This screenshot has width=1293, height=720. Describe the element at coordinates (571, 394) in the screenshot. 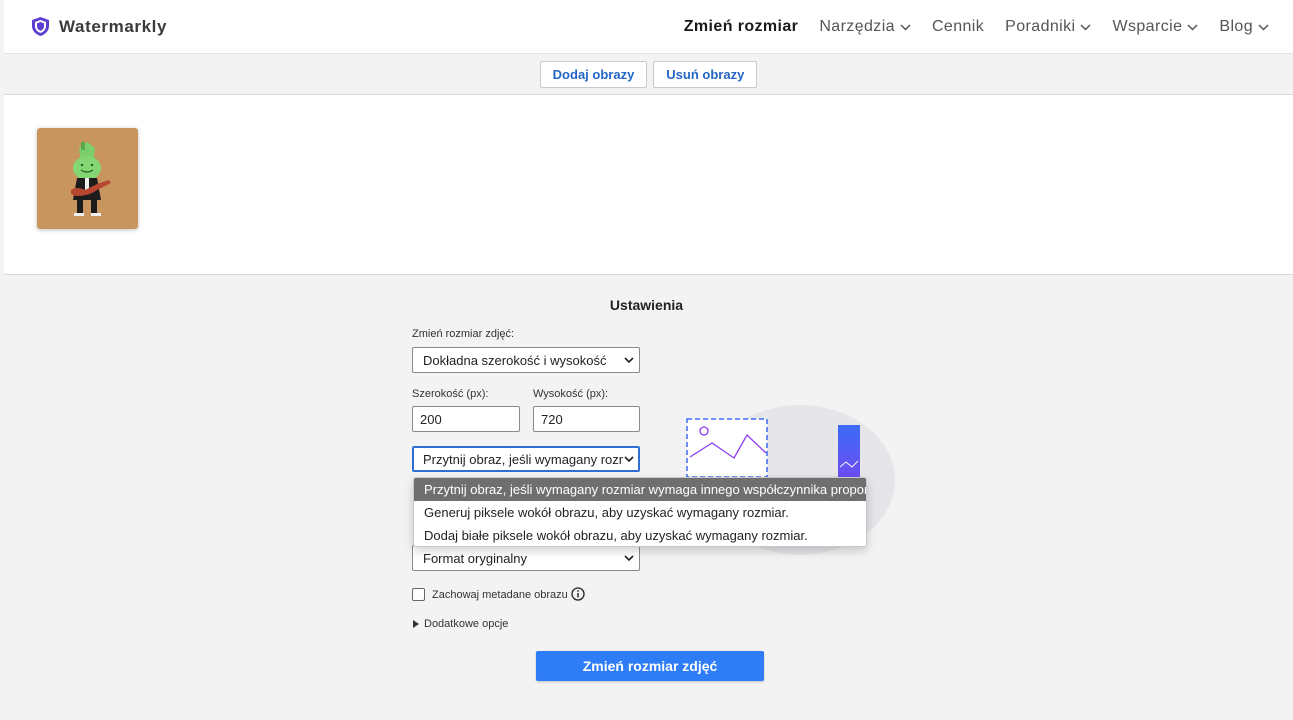

I see `height-label: Wysokość (px):` at that location.